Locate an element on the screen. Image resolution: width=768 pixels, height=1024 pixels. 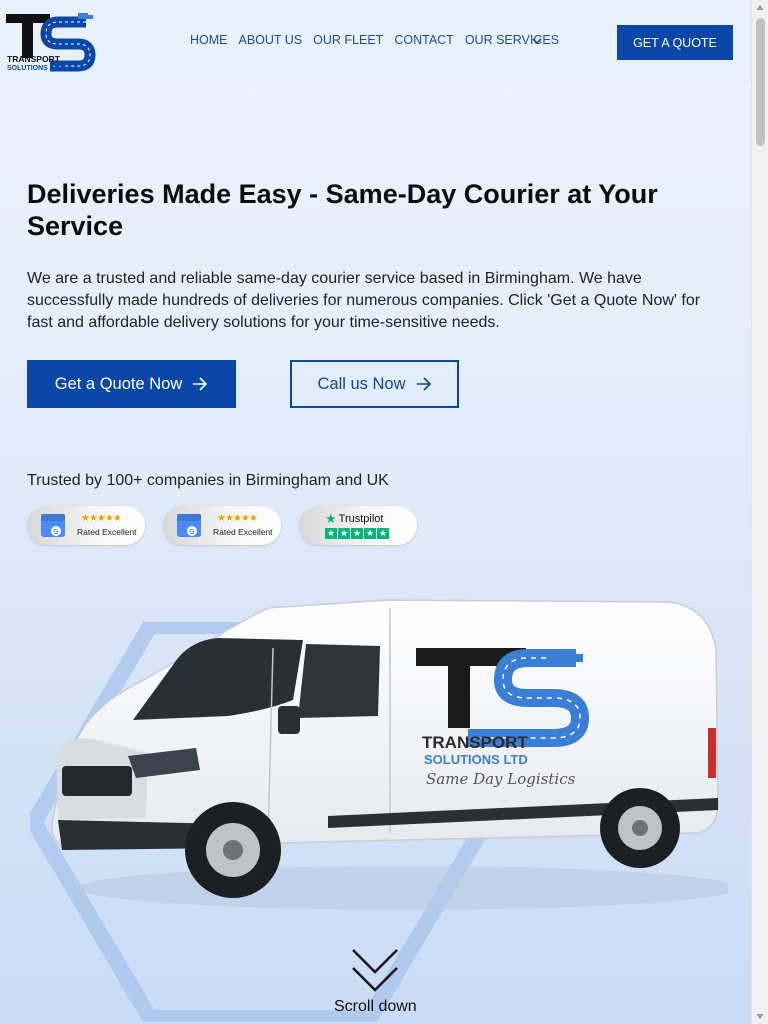
company-logo: TRANSPORT SOLUTIONS LTD is located at coordinates (51, 42).